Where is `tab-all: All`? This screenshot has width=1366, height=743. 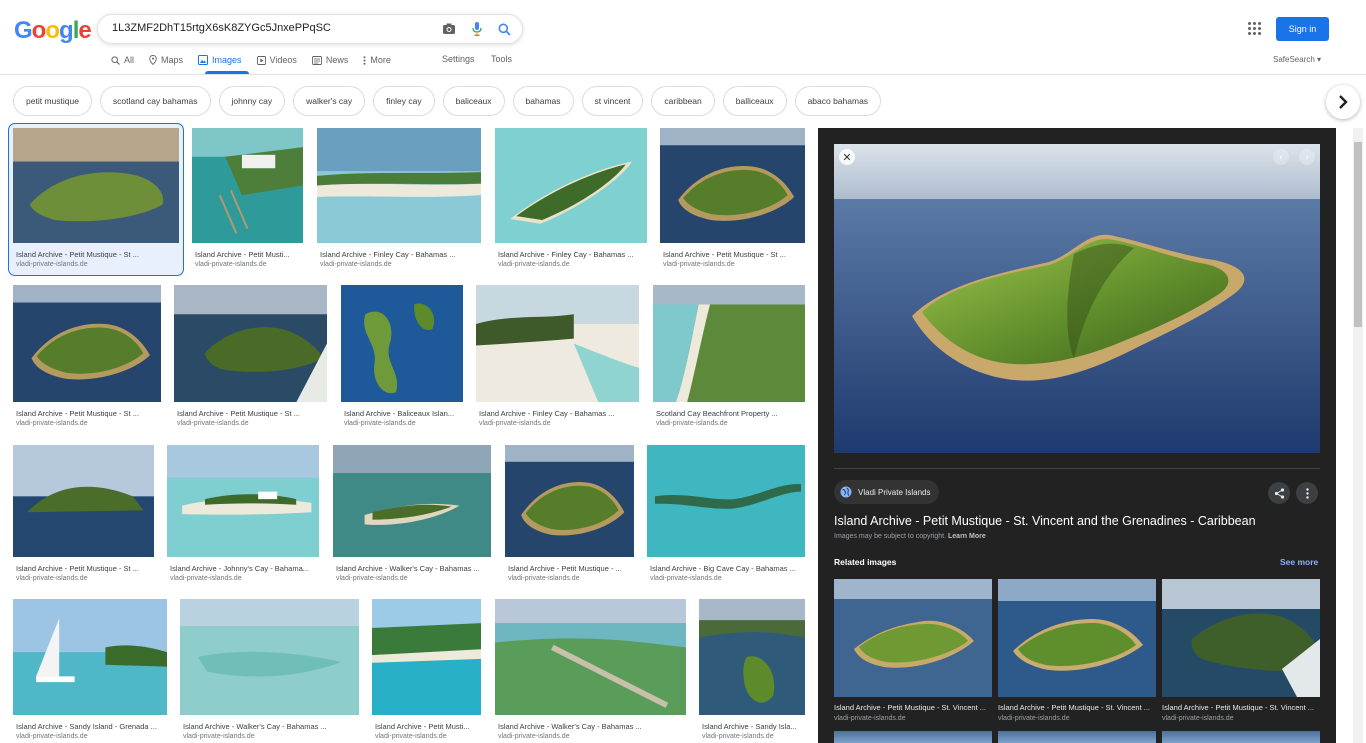
tab-all: All is located at coordinates (122, 60).